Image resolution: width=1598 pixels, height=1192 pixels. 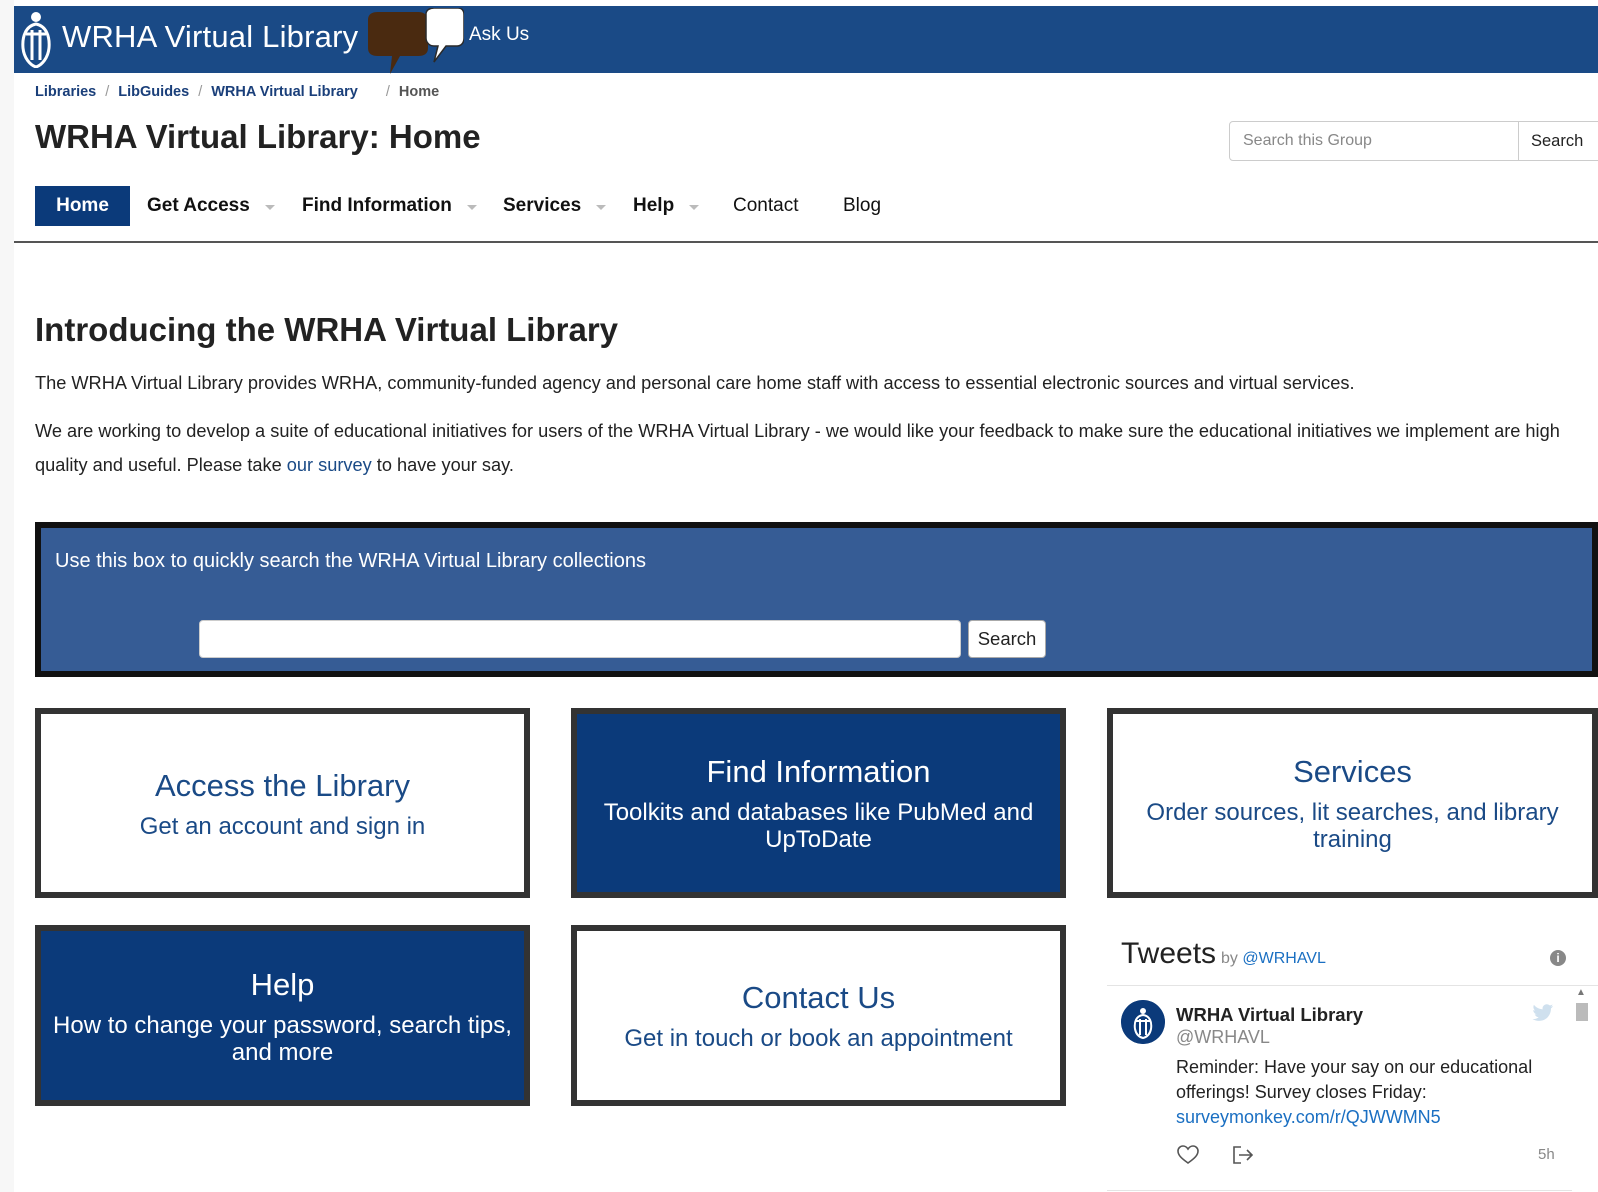 I want to click on tile-subtitle: Get in touch or book an appointment, so click(x=818, y=1038).